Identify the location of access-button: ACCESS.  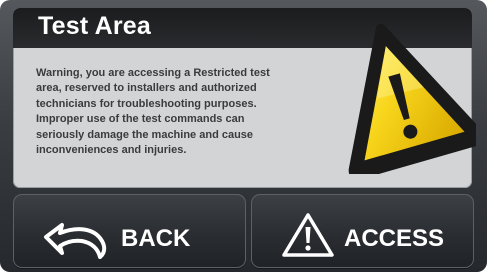
(362, 231).